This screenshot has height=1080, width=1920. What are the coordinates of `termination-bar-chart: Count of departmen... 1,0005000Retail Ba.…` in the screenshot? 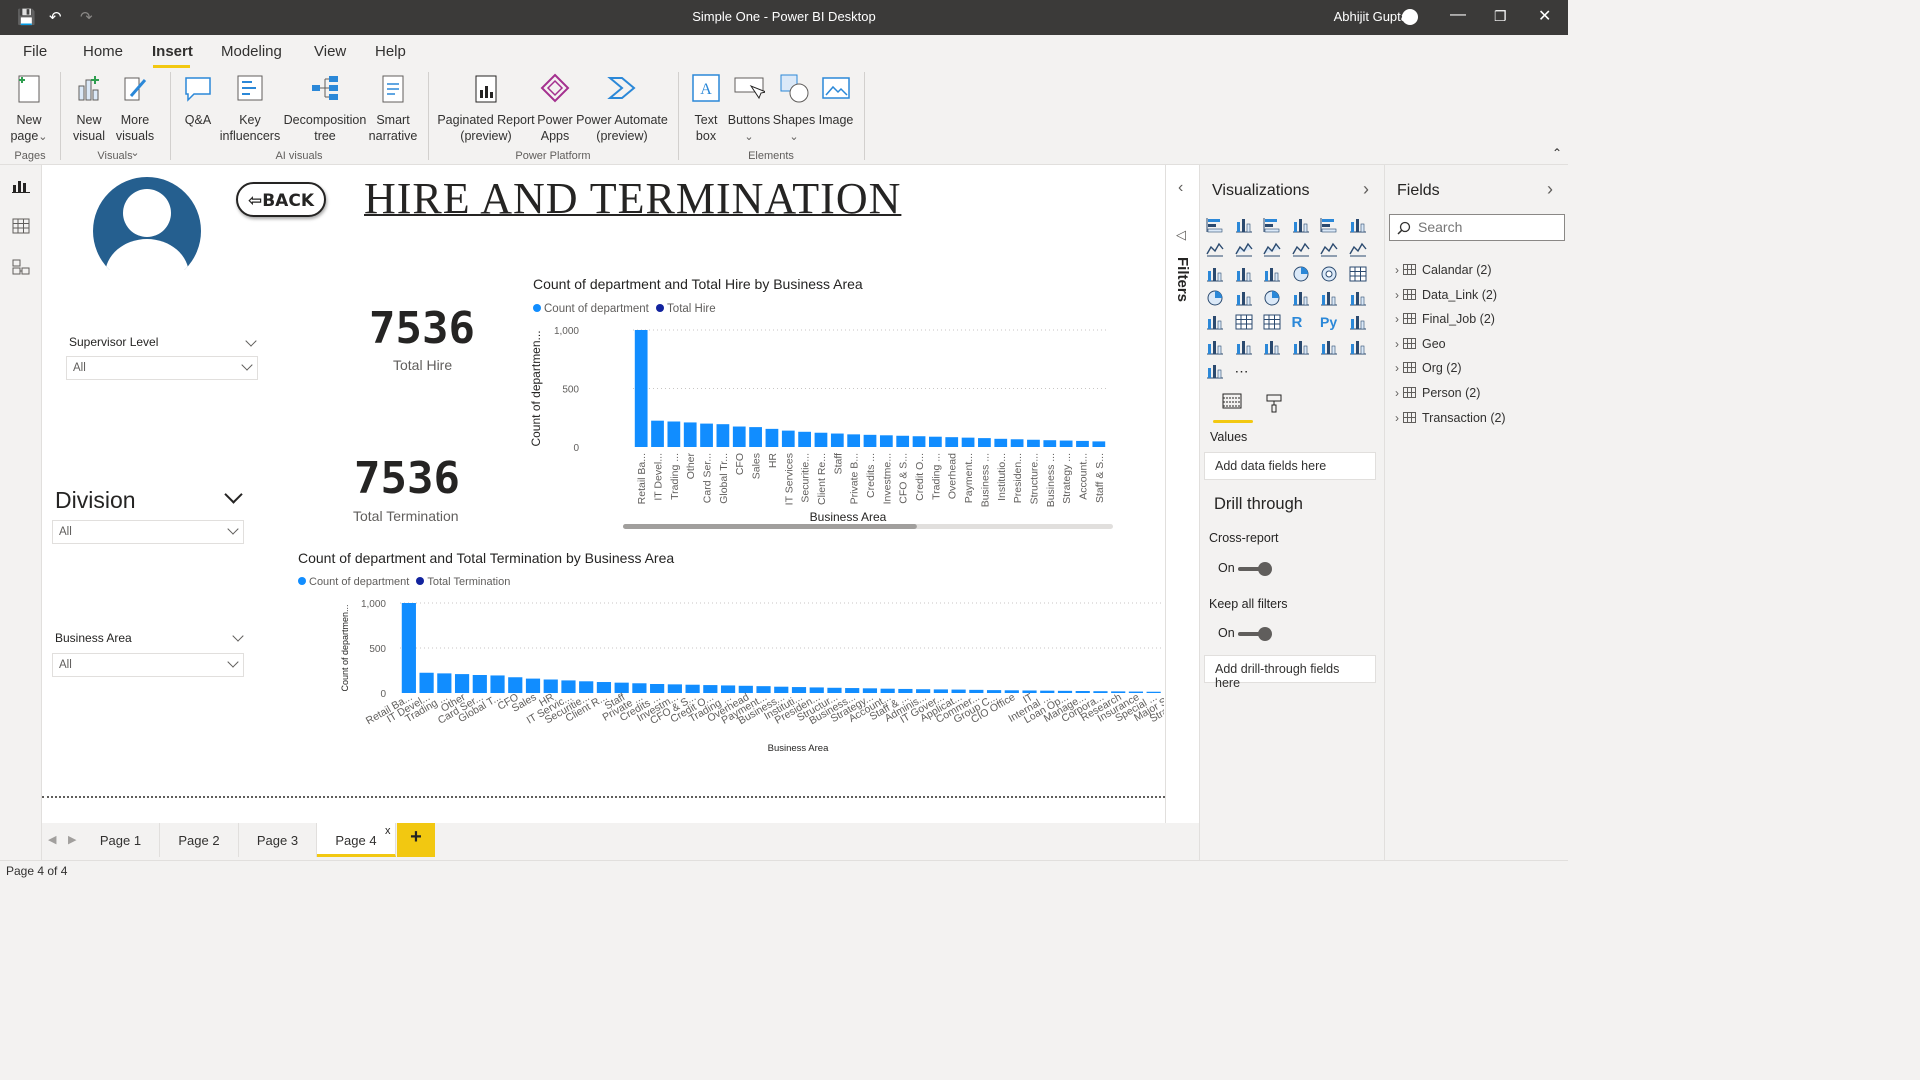 It's located at (729, 676).